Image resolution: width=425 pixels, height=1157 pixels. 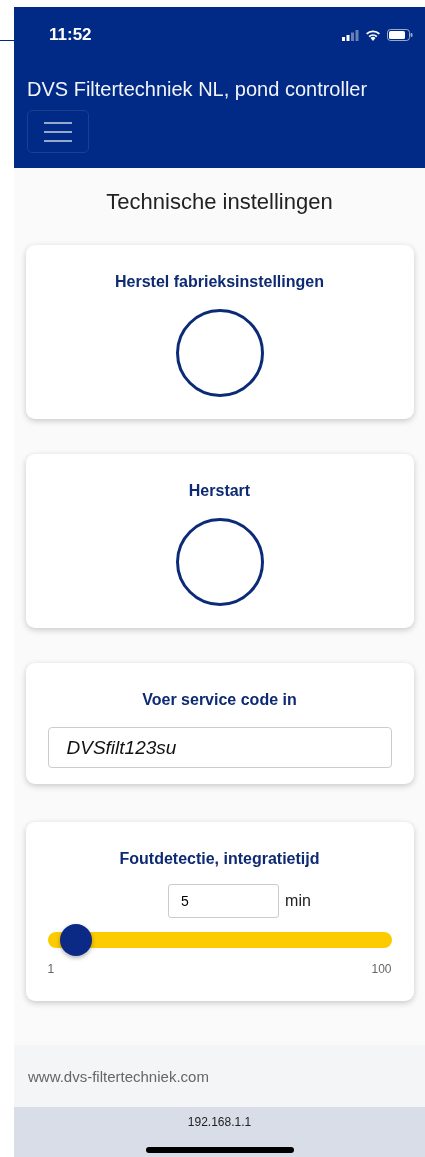 I want to click on number-input: 5, so click(x=224, y=901).